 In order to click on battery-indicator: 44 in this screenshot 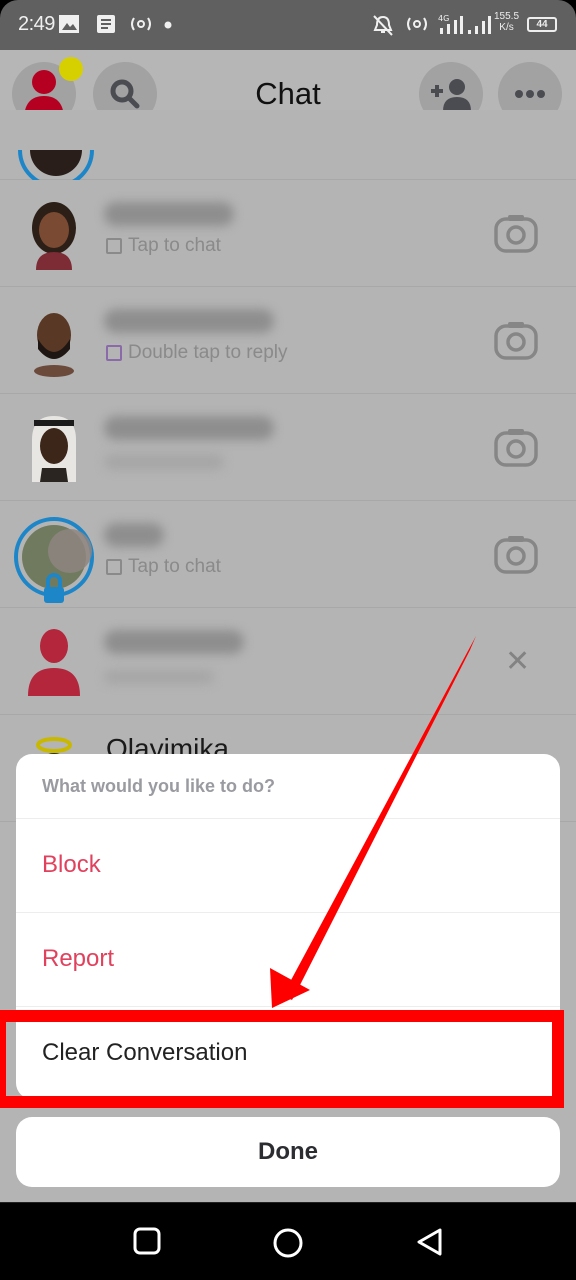, I will do `click(542, 24)`.